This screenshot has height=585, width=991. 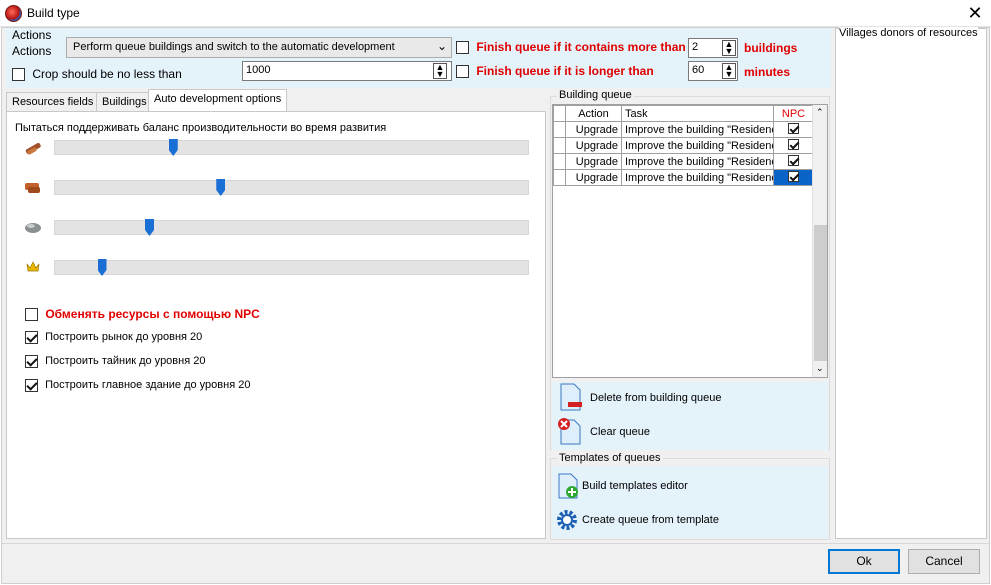 What do you see at coordinates (124, 337) in the screenshot?
I see `build-market-label: Построить рынок до уровня 20` at bounding box center [124, 337].